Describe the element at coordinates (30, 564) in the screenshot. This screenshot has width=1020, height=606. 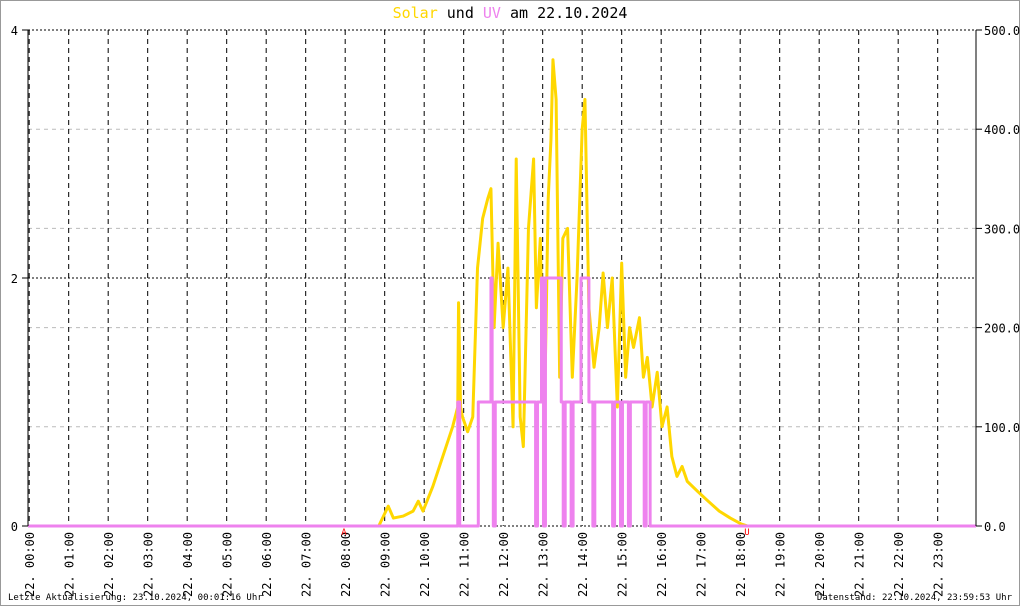
I see `x-axis-label: 22. 00:00` at that location.